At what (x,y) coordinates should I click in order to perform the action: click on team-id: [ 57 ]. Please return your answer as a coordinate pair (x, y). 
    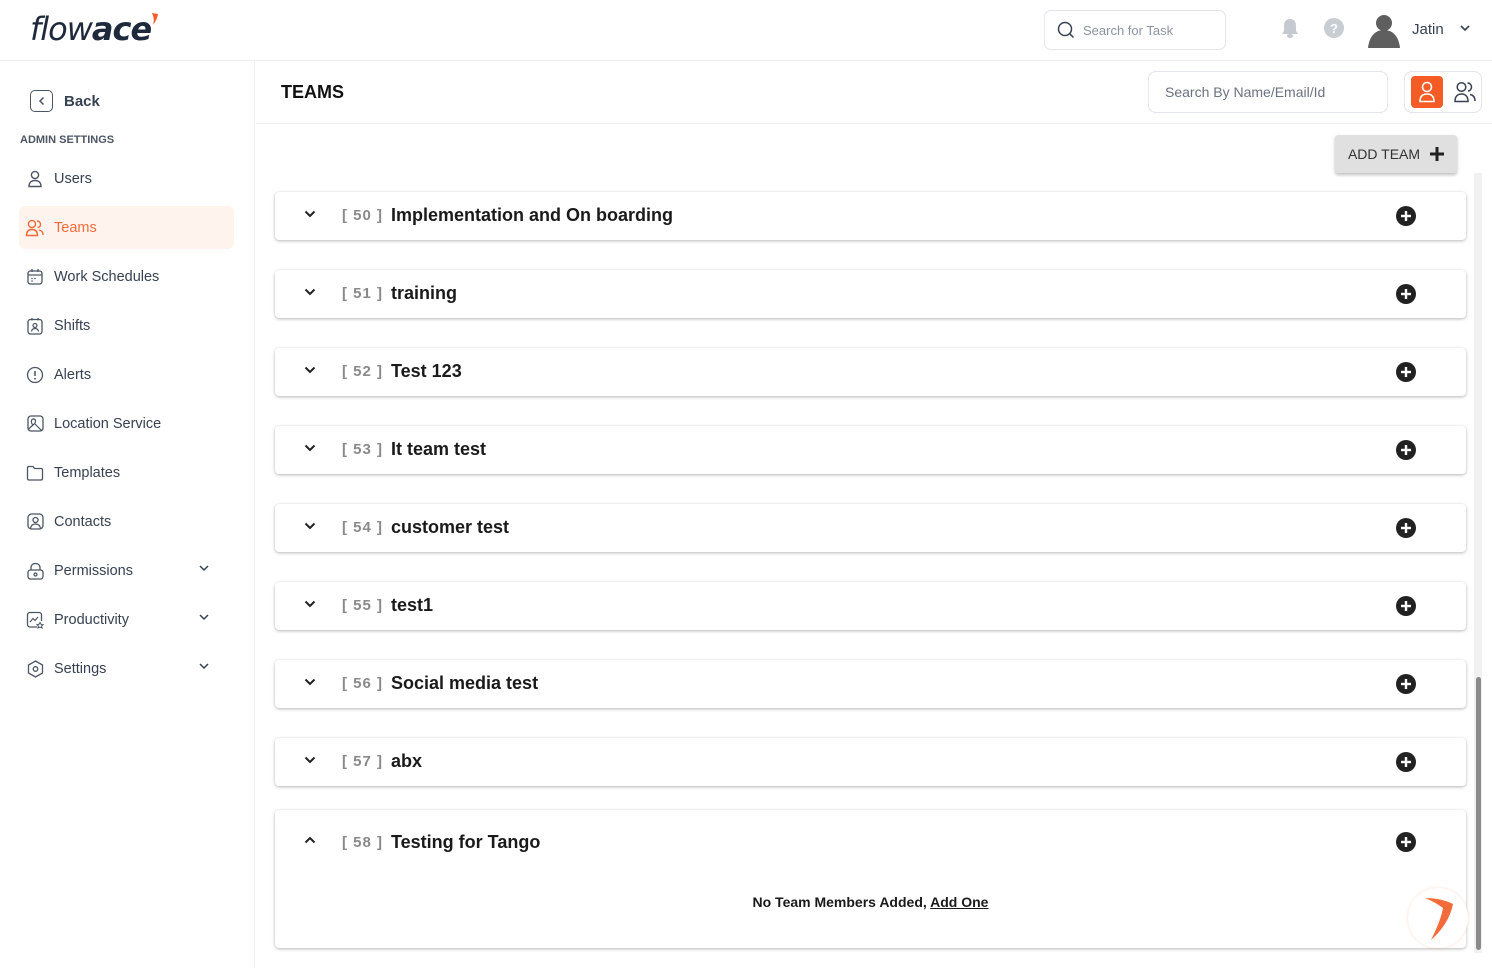
    Looking at the image, I should click on (363, 761).